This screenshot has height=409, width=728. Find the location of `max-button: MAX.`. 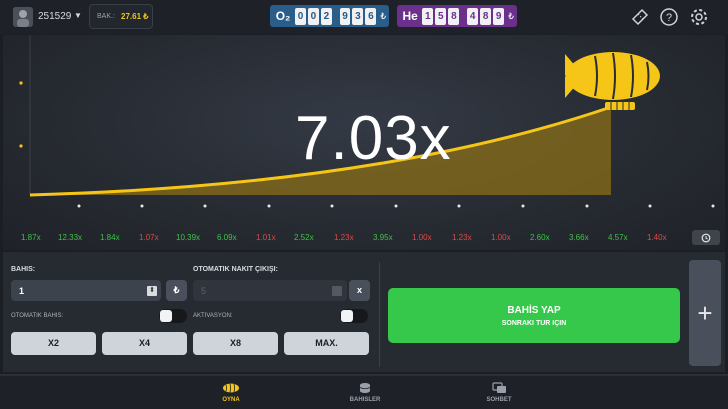

max-button: MAX. is located at coordinates (326, 343).